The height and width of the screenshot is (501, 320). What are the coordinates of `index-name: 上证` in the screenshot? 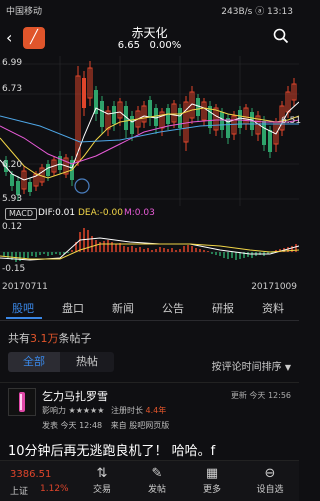 It's located at (19, 490).